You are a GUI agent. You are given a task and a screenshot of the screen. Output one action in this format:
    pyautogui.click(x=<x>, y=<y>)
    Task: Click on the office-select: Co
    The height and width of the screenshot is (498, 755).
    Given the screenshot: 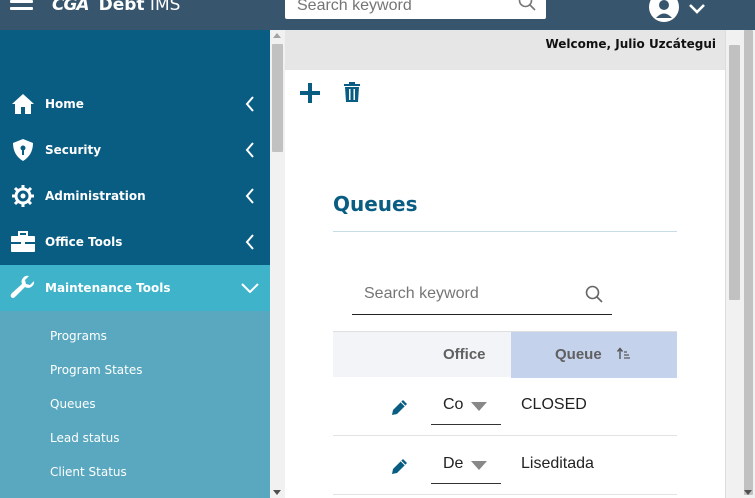 What is the action you would take?
    pyautogui.click(x=466, y=406)
    